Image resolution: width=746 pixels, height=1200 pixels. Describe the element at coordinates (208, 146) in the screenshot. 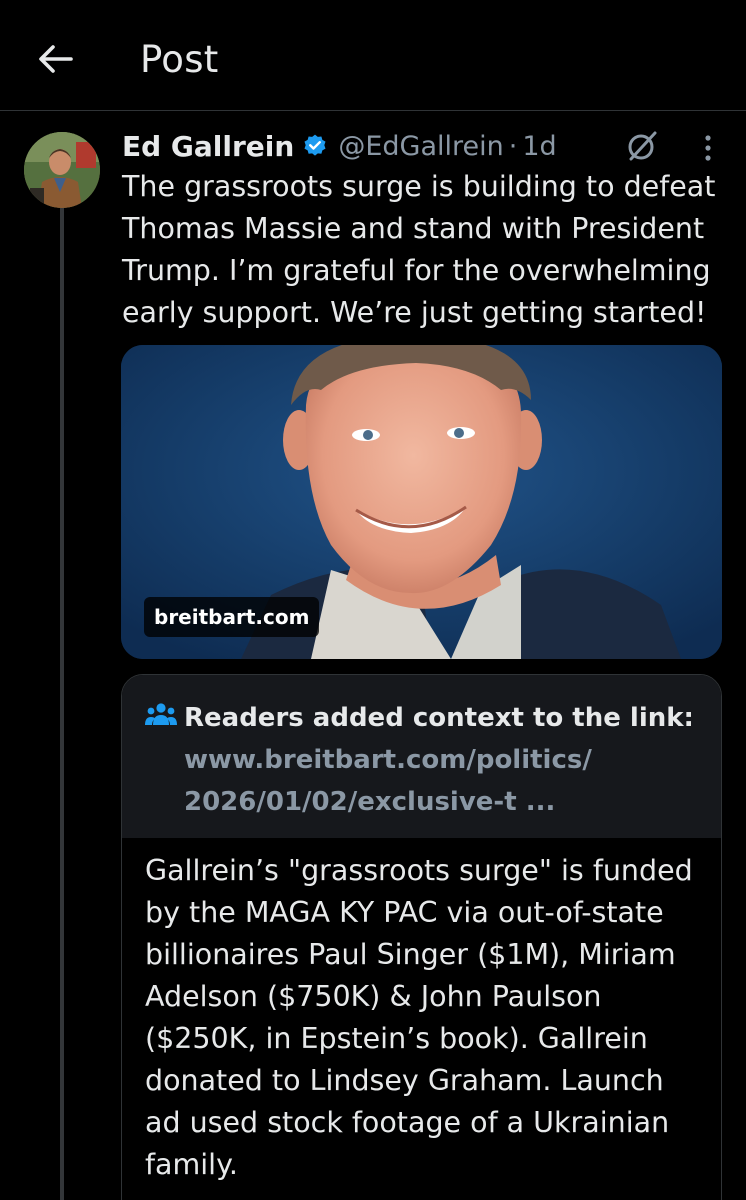

I see `author-name: Ed Gallrein` at that location.